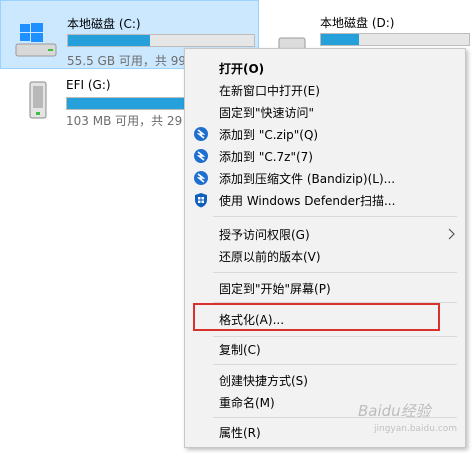 The height and width of the screenshot is (453, 474). I want to click on menu-item-pin-quick-access: 固定到"快速访问", so click(325, 112).